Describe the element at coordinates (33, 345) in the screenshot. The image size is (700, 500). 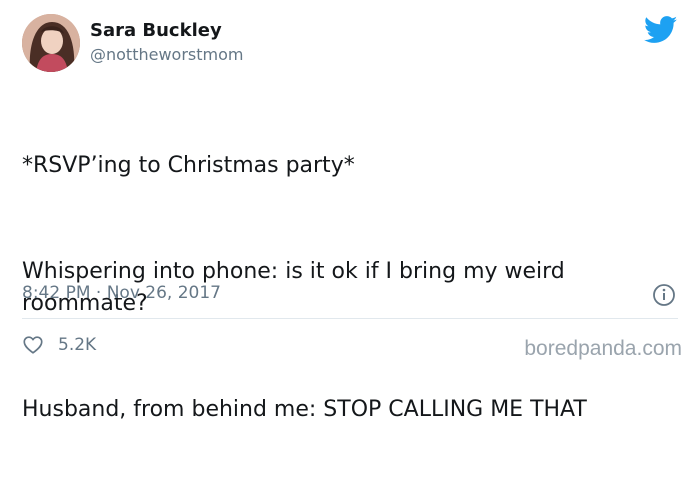
I see `heart-icon` at that location.